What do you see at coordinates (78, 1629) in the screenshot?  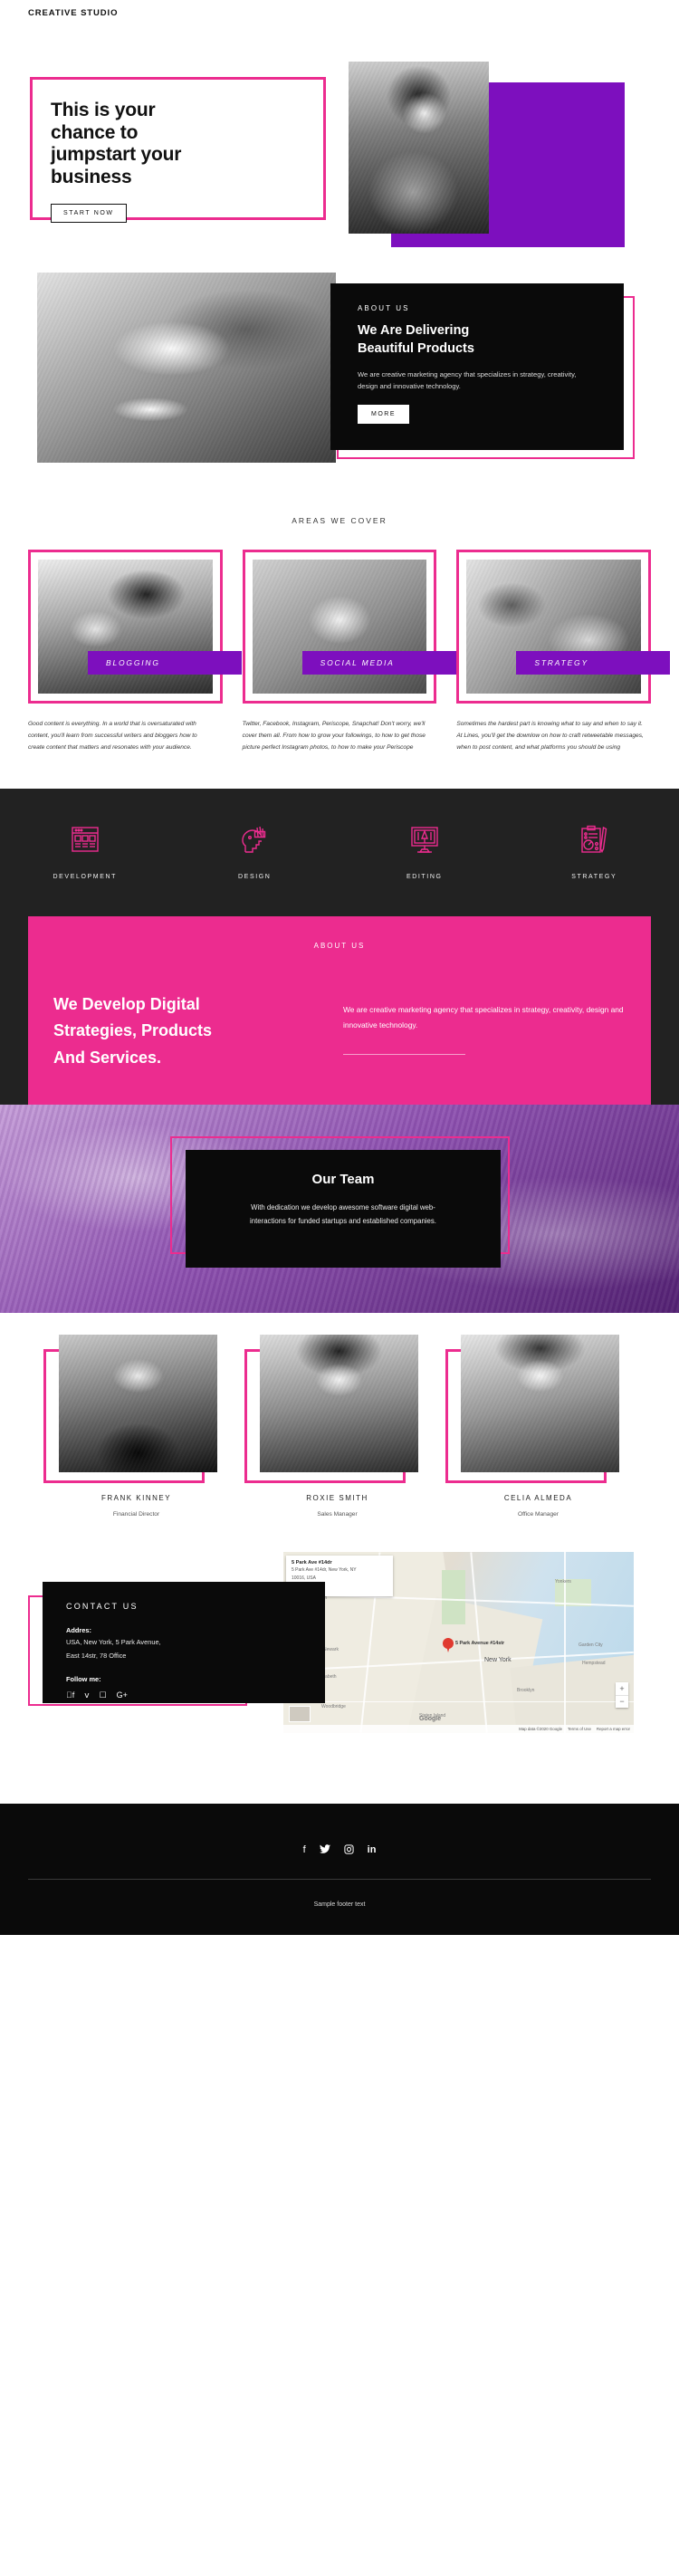 I see `contact-address-label: Addres:` at bounding box center [78, 1629].